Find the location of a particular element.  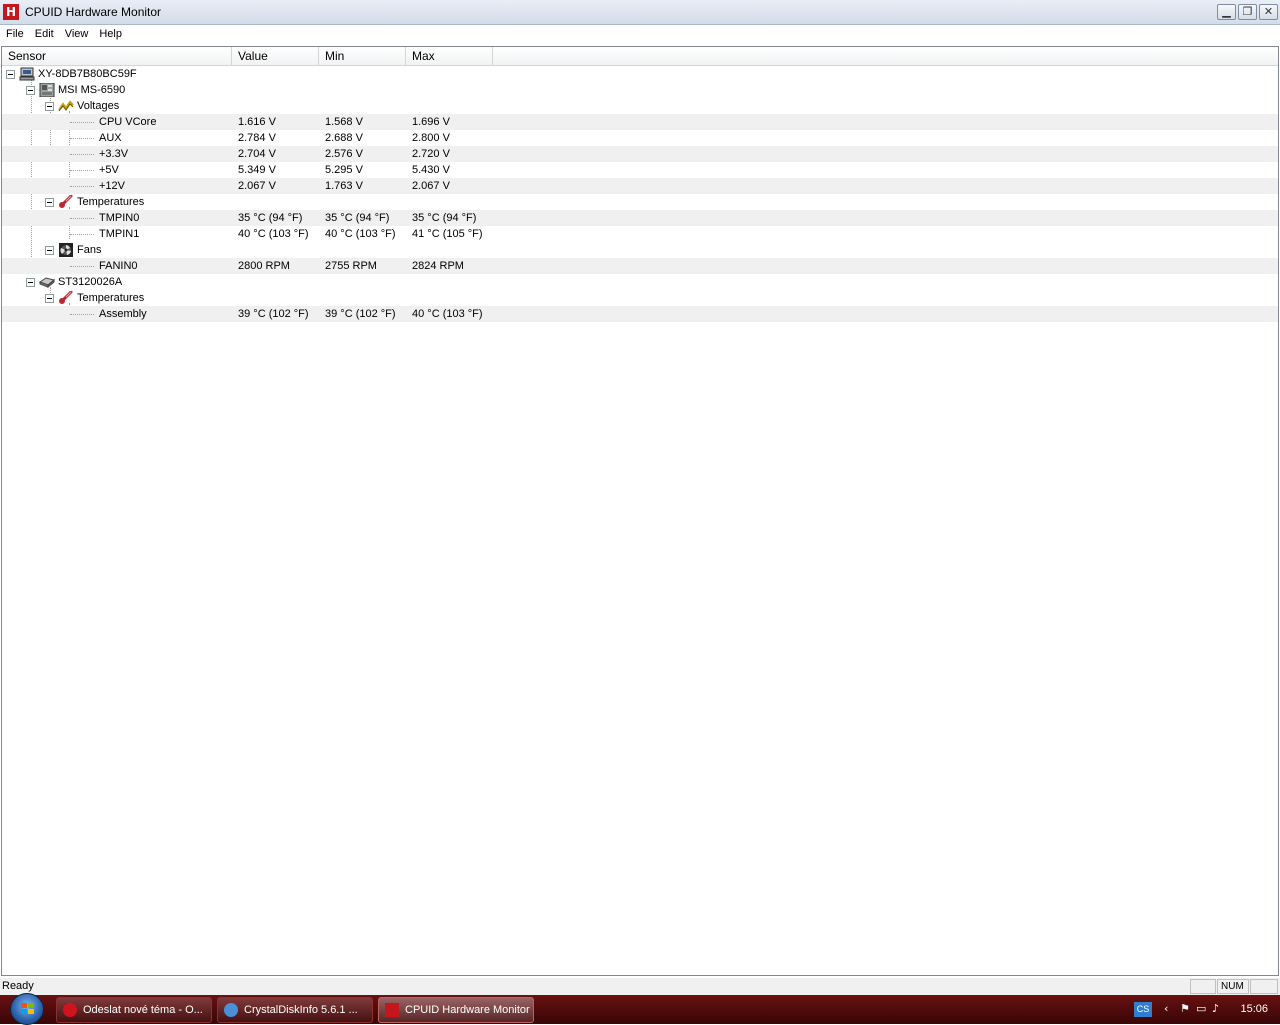

status-text: Ready is located at coordinates (18, 986).